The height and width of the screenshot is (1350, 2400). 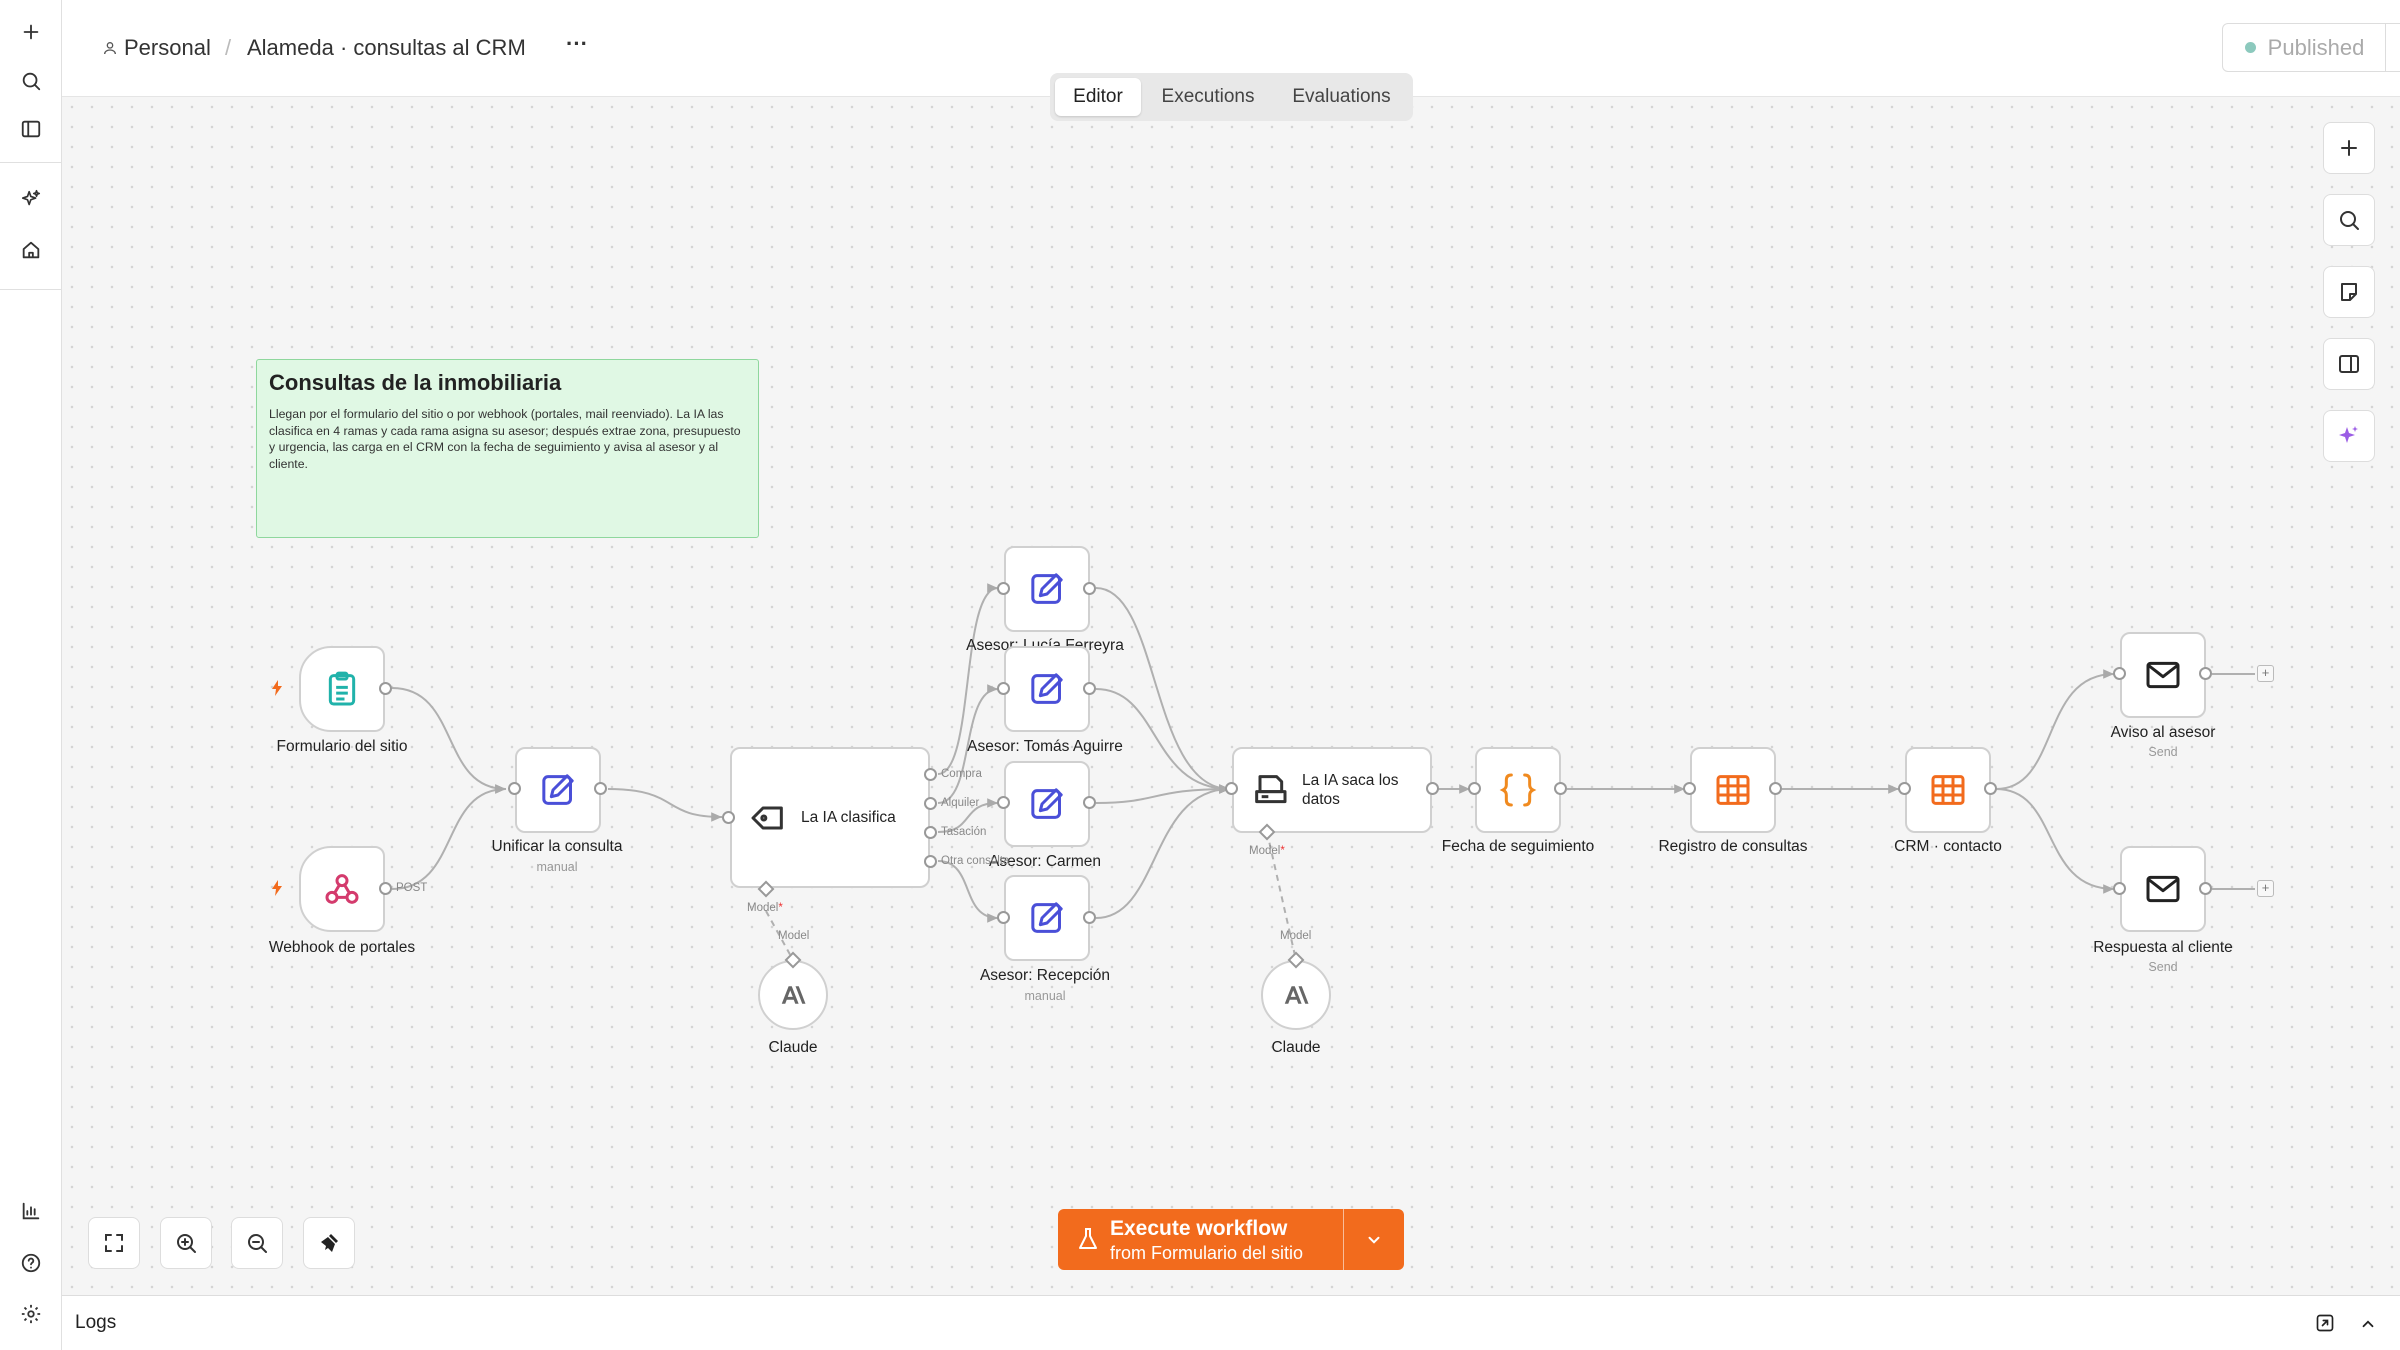 I want to click on zoom-out-button, so click(x=257, y=1243).